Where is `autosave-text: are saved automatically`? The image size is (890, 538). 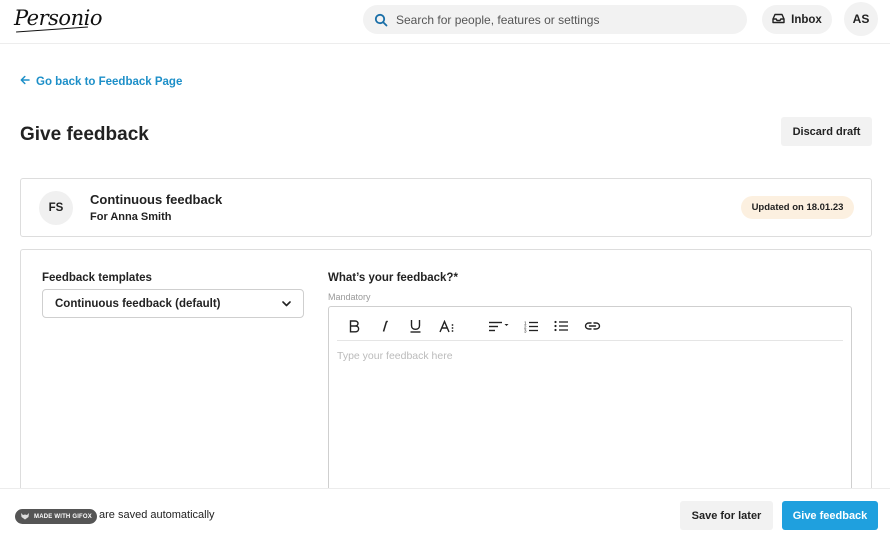
autosave-text: are saved automatically is located at coordinates (157, 515).